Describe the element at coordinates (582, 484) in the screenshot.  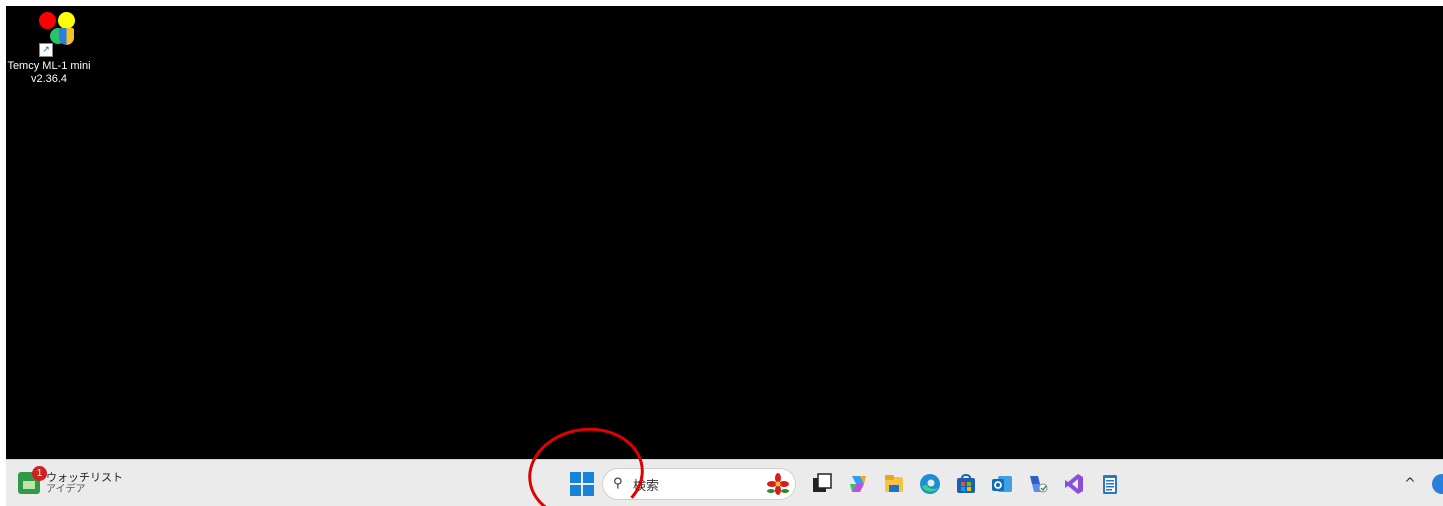
I see `start-button` at that location.